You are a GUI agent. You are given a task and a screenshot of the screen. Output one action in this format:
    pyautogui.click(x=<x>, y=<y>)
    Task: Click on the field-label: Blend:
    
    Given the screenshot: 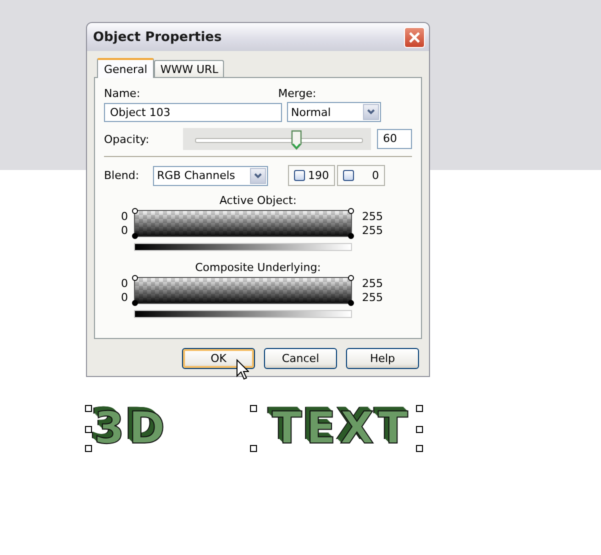 What is the action you would take?
    pyautogui.click(x=122, y=175)
    